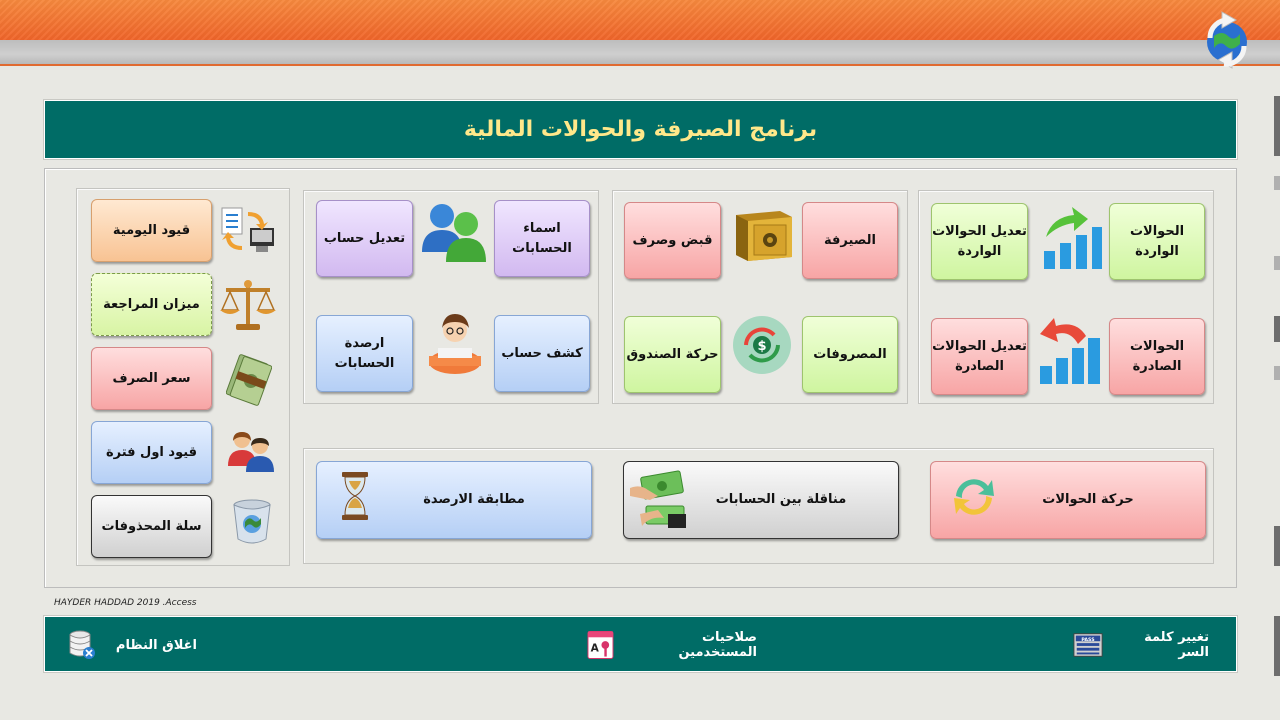 The width and height of the screenshot is (1280, 720). Describe the element at coordinates (542, 238) in the screenshot. I see `account-names-button: اسماء الحسابات` at that location.